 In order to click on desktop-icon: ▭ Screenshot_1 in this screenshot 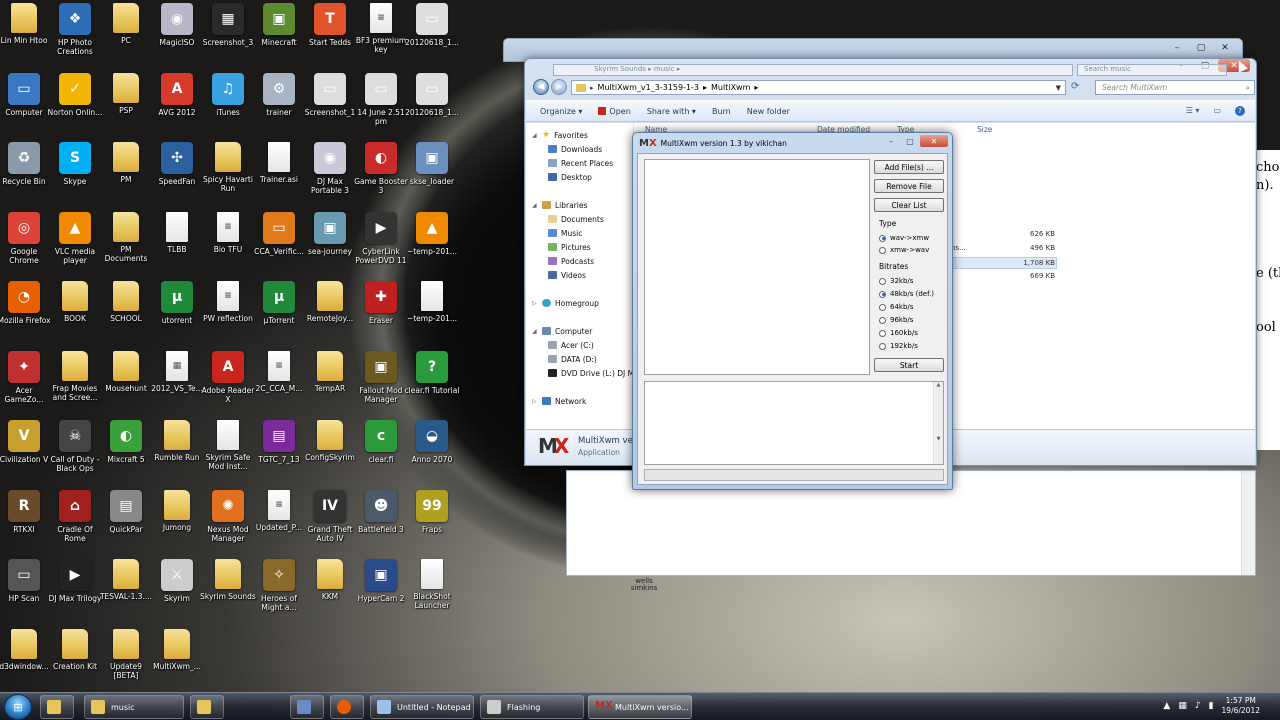, I will do `click(330, 105)`.